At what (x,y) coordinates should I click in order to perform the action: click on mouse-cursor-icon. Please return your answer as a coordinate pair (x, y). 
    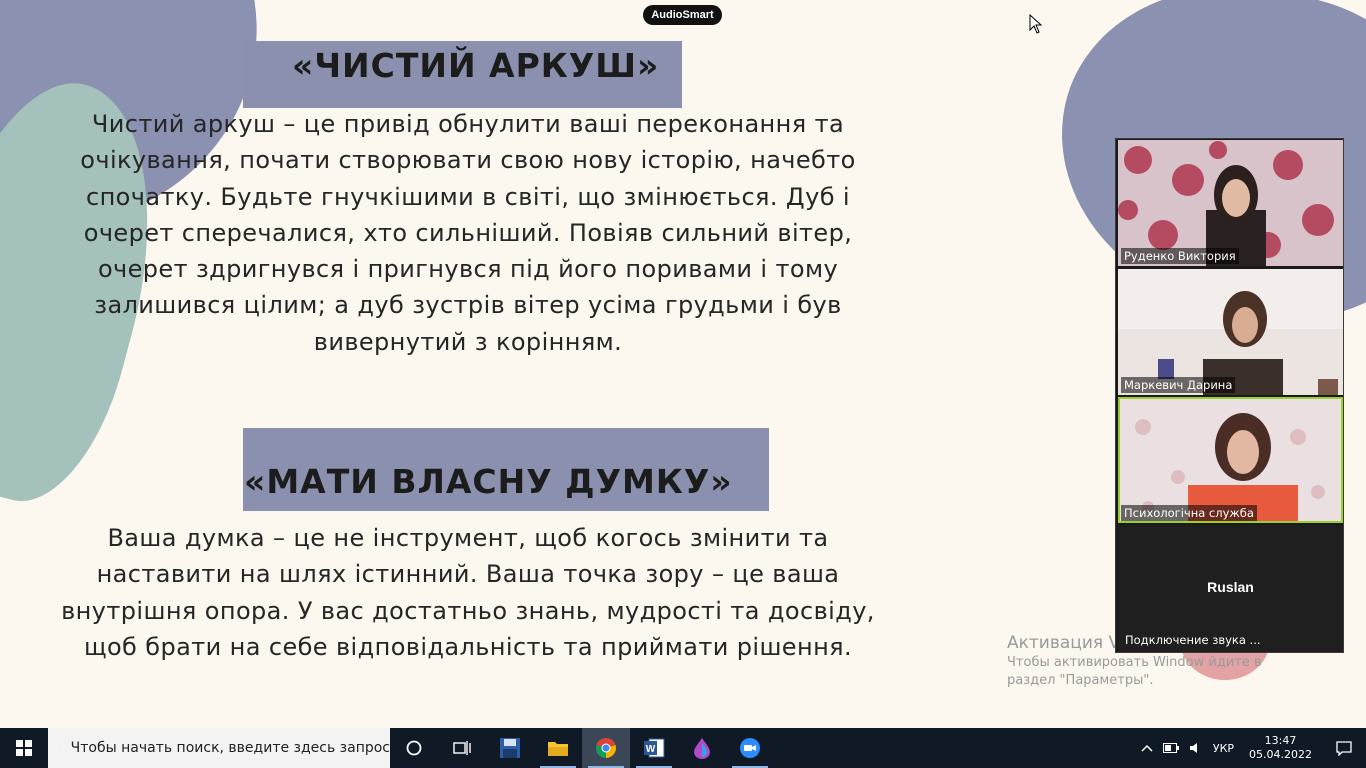
    Looking at the image, I should click on (1036, 24).